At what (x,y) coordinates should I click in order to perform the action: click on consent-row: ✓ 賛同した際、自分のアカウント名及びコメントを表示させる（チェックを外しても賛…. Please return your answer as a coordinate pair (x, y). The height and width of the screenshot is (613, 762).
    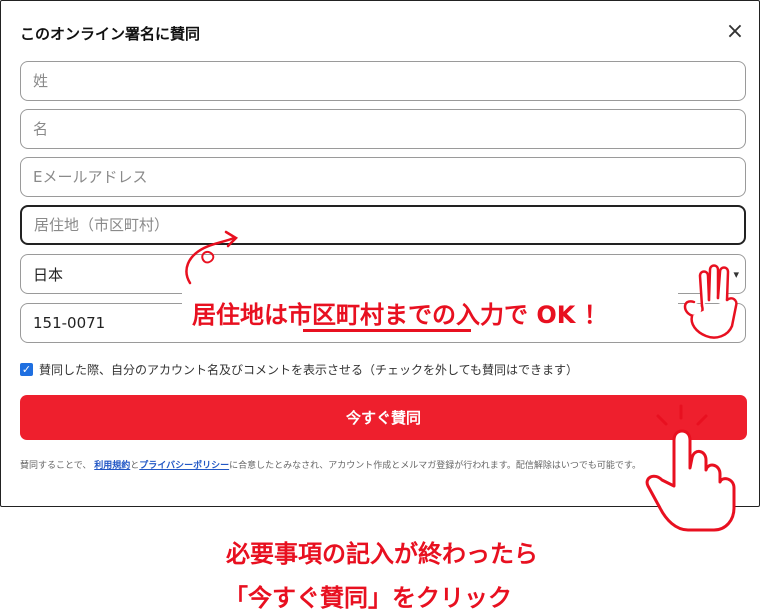
    Looking at the image, I should click on (299, 369).